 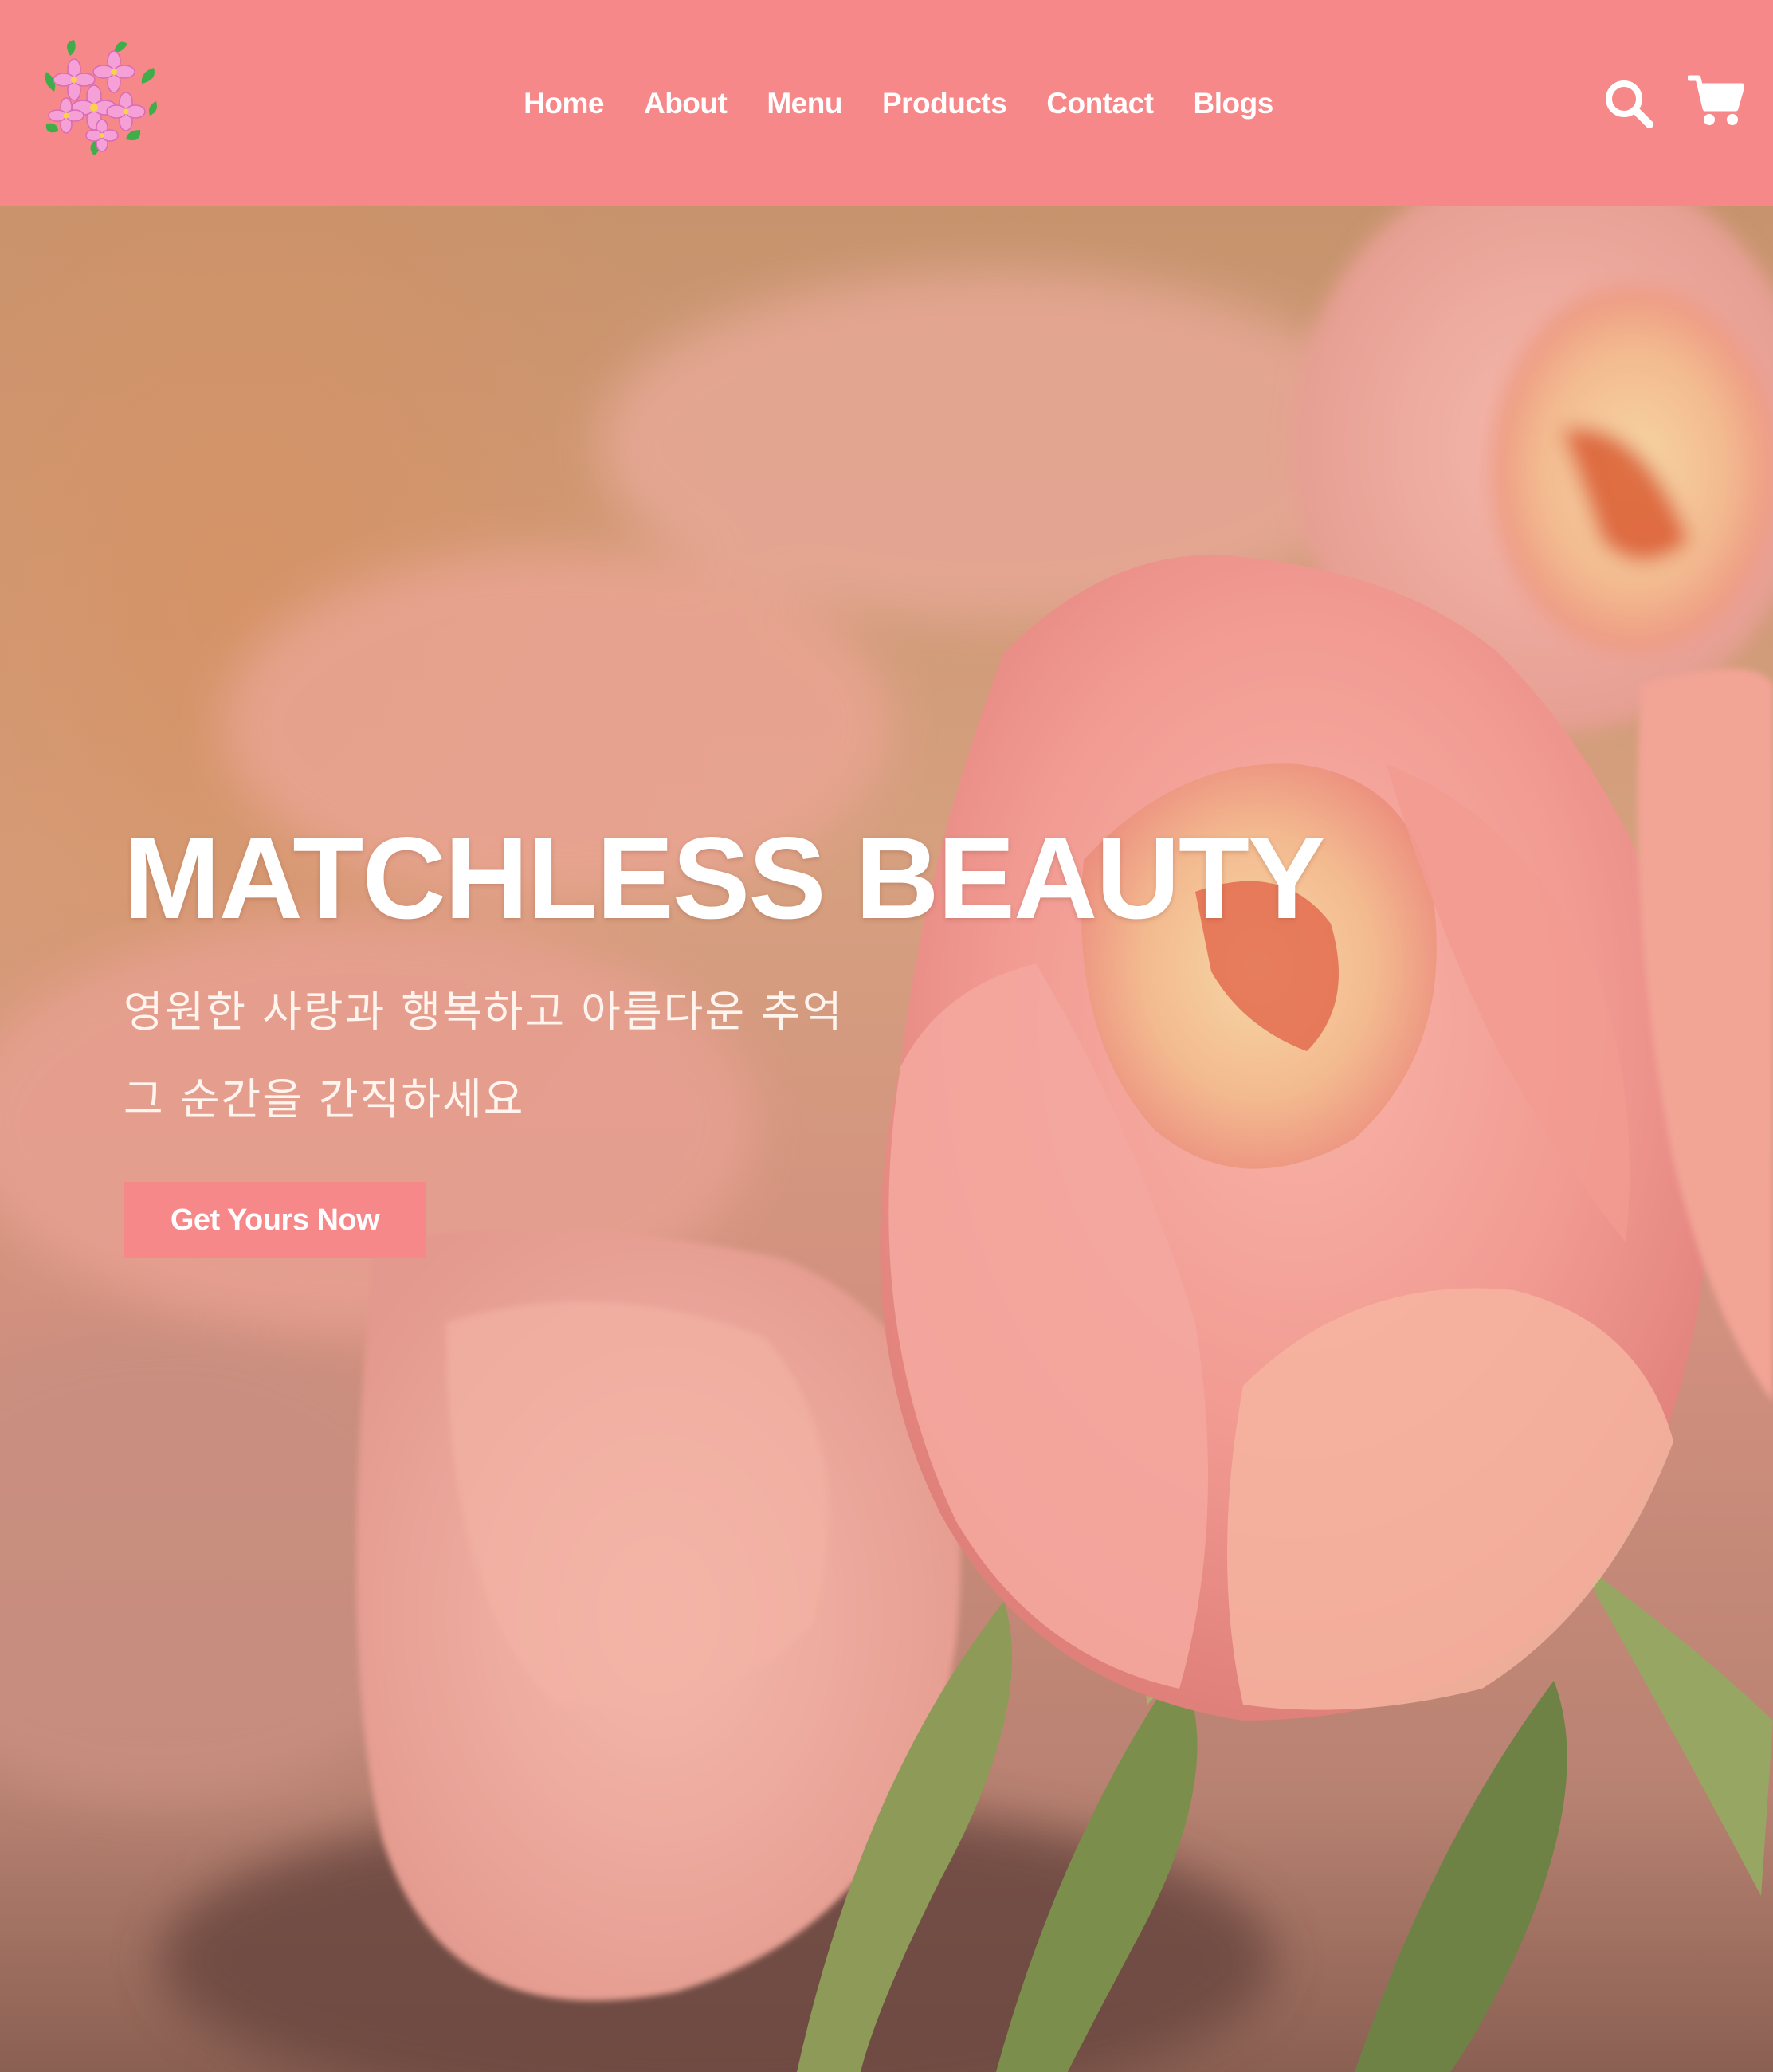 I want to click on nav-menu: Menu, so click(x=804, y=104).